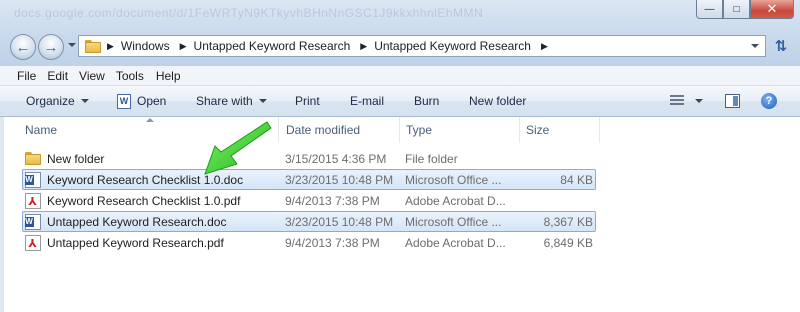 The height and width of the screenshot is (312, 800). I want to click on column-header-row: Name Date modified Type Size, so click(400, 130).